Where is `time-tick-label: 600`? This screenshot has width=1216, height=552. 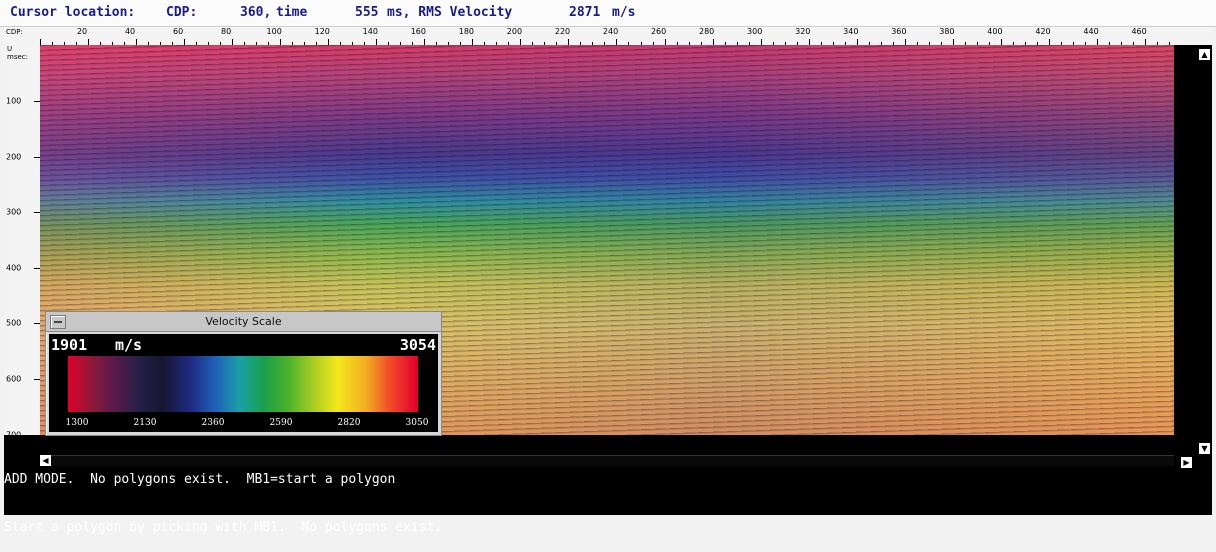
time-tick-label: 600 is located at coordinates (14, 379).